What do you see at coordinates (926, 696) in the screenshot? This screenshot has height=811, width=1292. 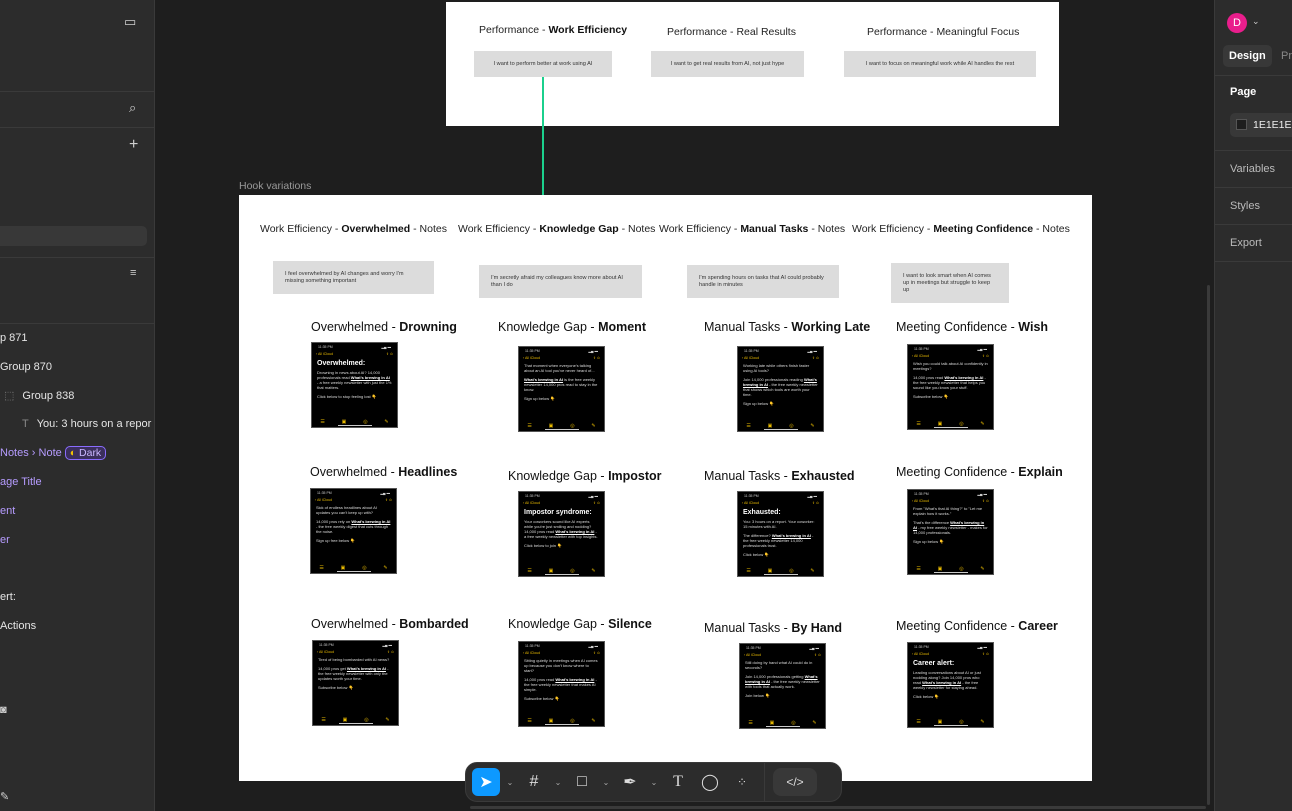 I see `note-paragraph: Click below 👇` at bounding box center [926, 696].